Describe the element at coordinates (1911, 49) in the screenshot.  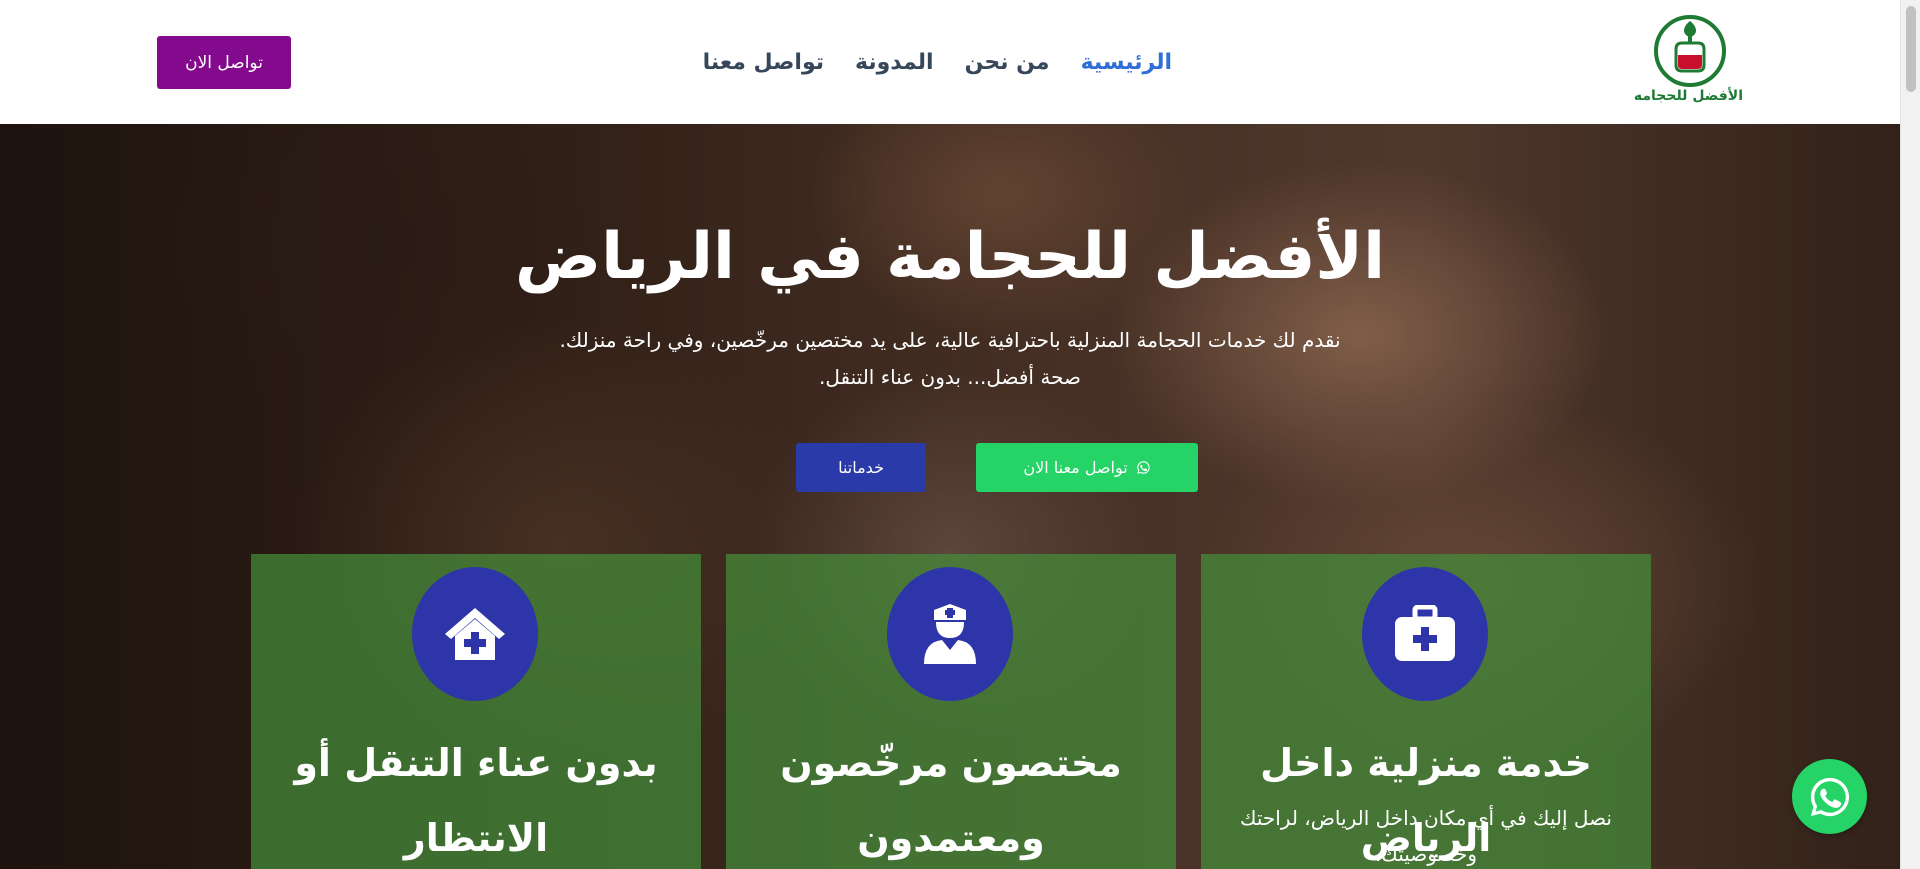
I see `scrollbar-thumb` at that location.